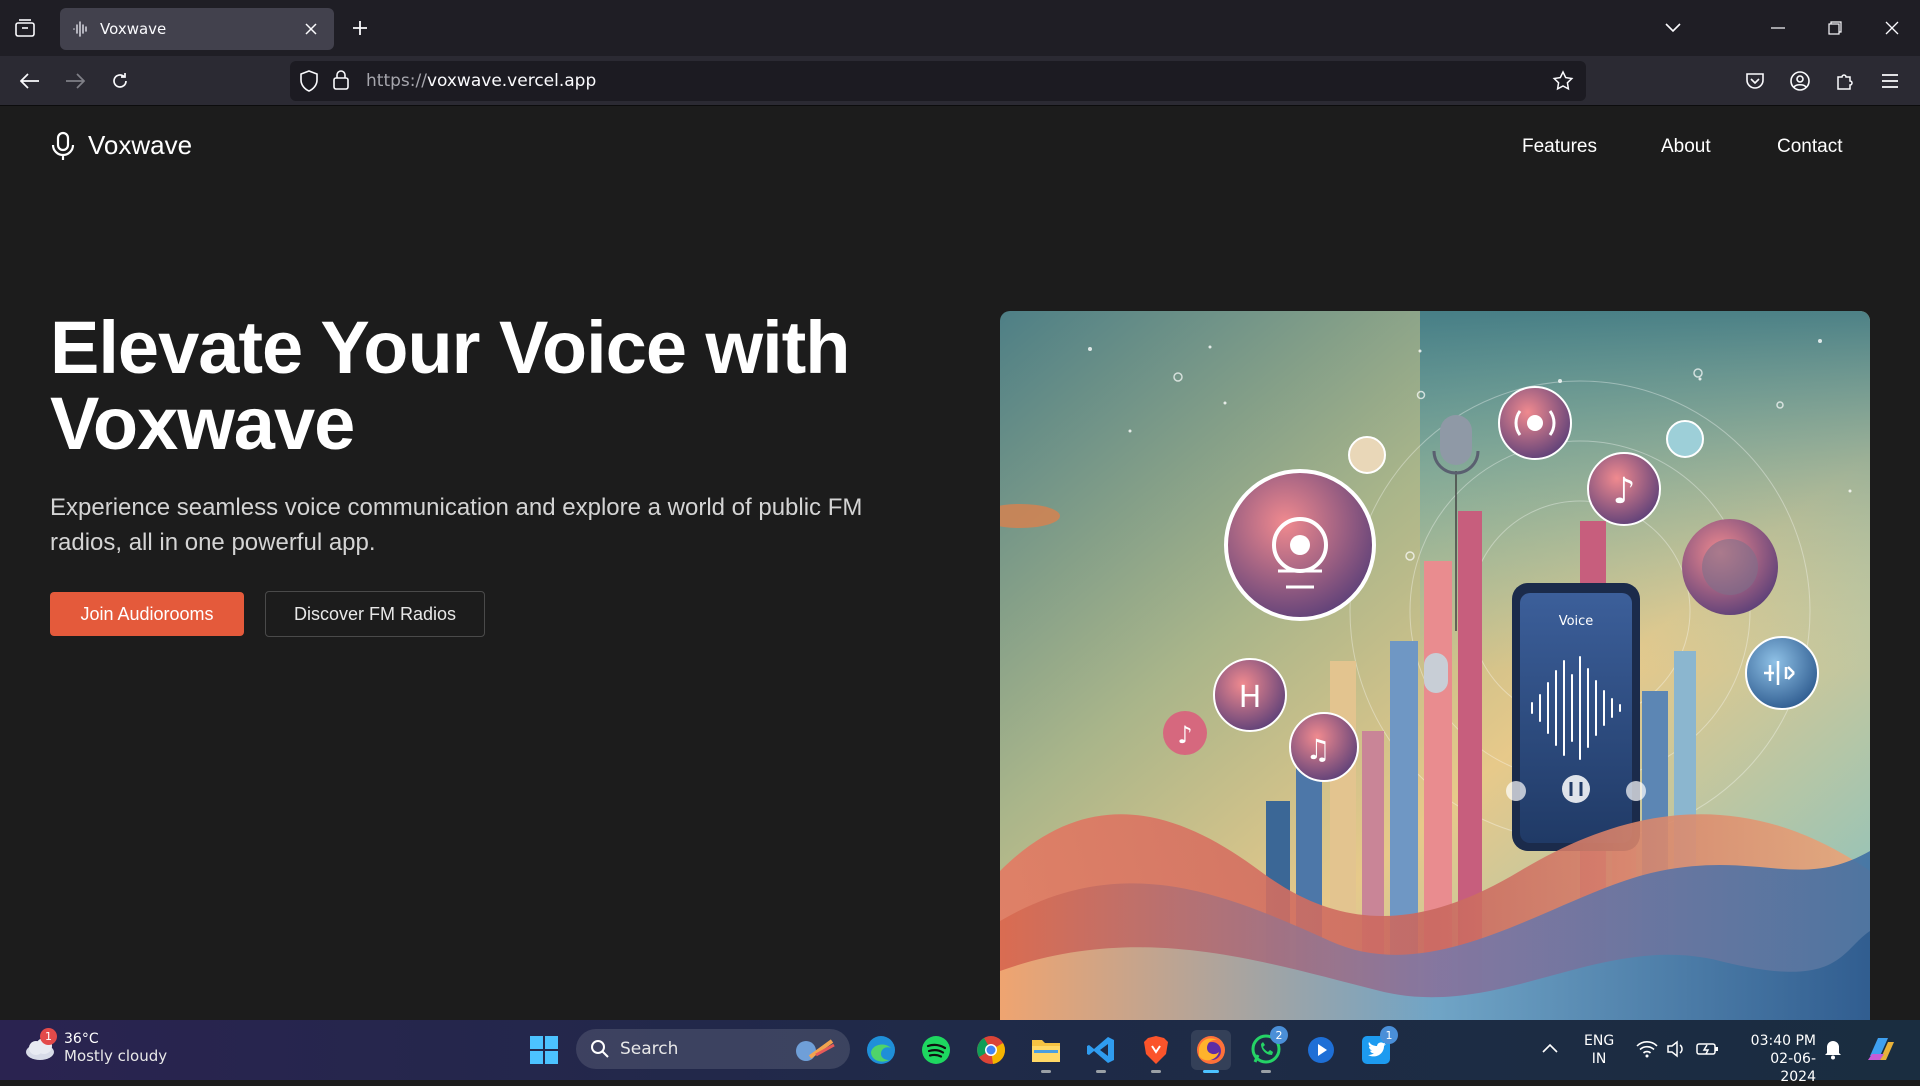 Image resolution: width=1920 pixels, height=1086 pixels. Describe the element at coordinates (1211, 1071) in the screenshot. I see `active-indicator` at that location.